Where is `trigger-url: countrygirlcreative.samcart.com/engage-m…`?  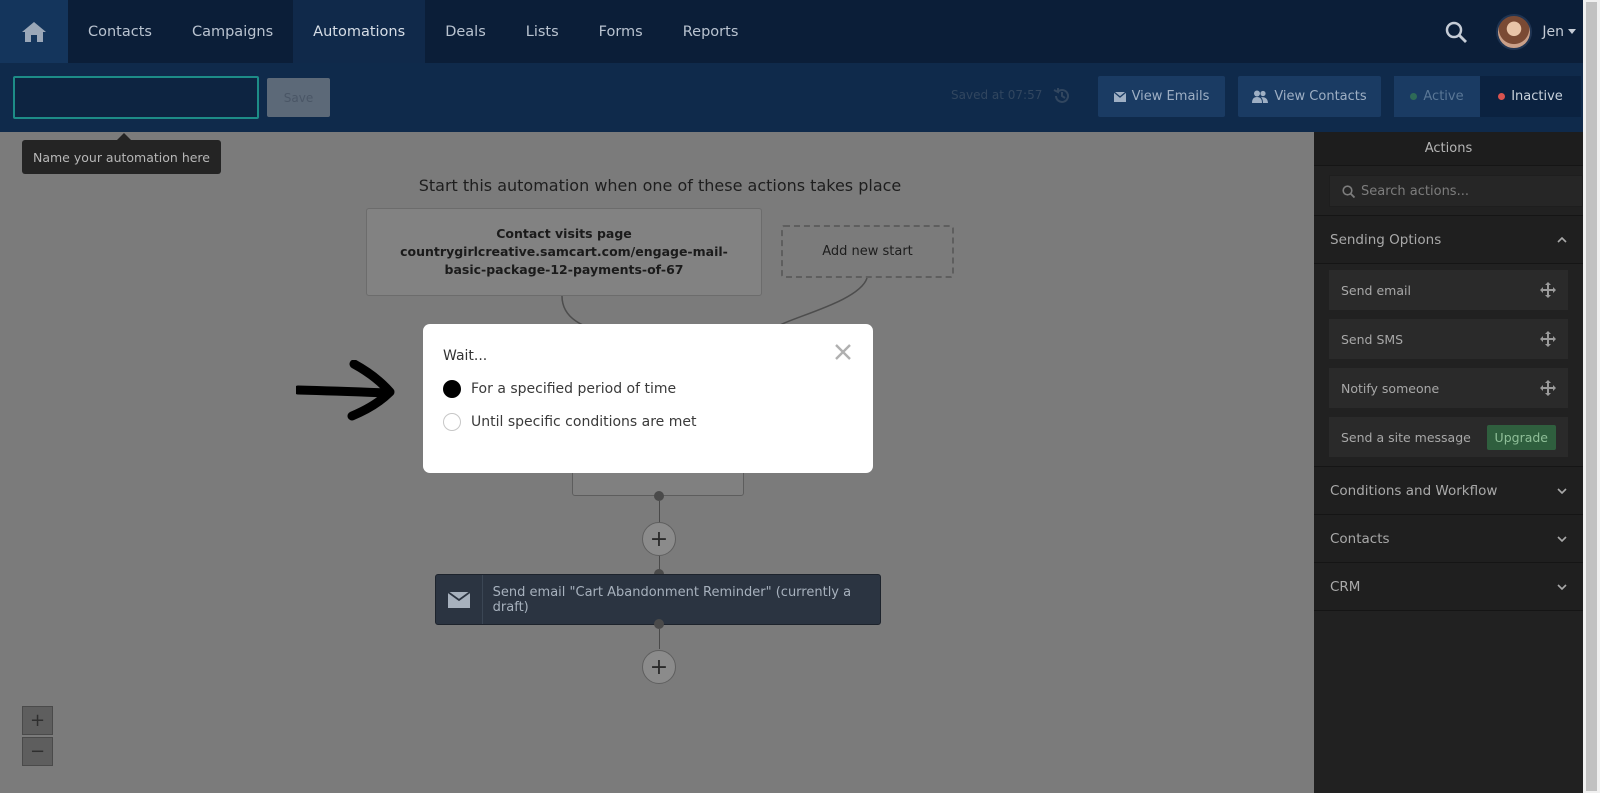
trigger-url: countrygirlcreative.samcart.com/engage-m… is located at coordinates (564, 260).